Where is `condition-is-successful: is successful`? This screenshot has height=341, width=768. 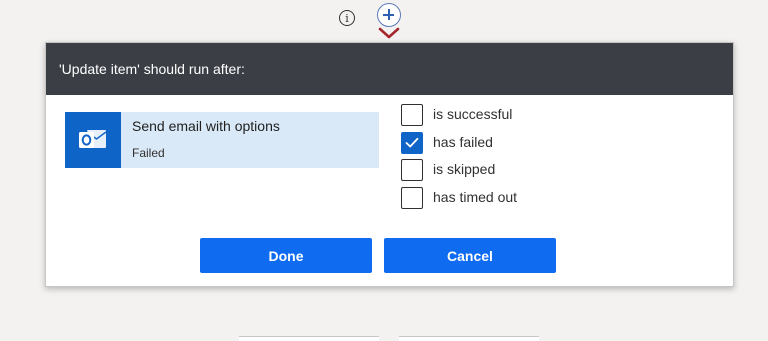
condition-is-successful: is successful is located at coordinates (501, 116).